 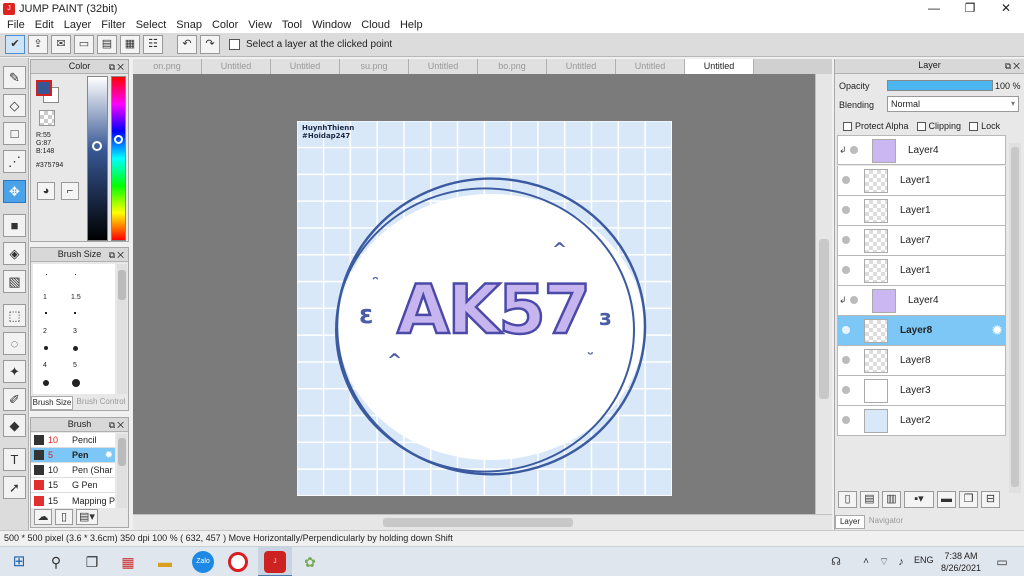 What do you see at coordinates (73, 470) in the screenshot?
I see `brush-item-pen-sharp: 10 Pen (Shar` at bounding box center [73, 470].